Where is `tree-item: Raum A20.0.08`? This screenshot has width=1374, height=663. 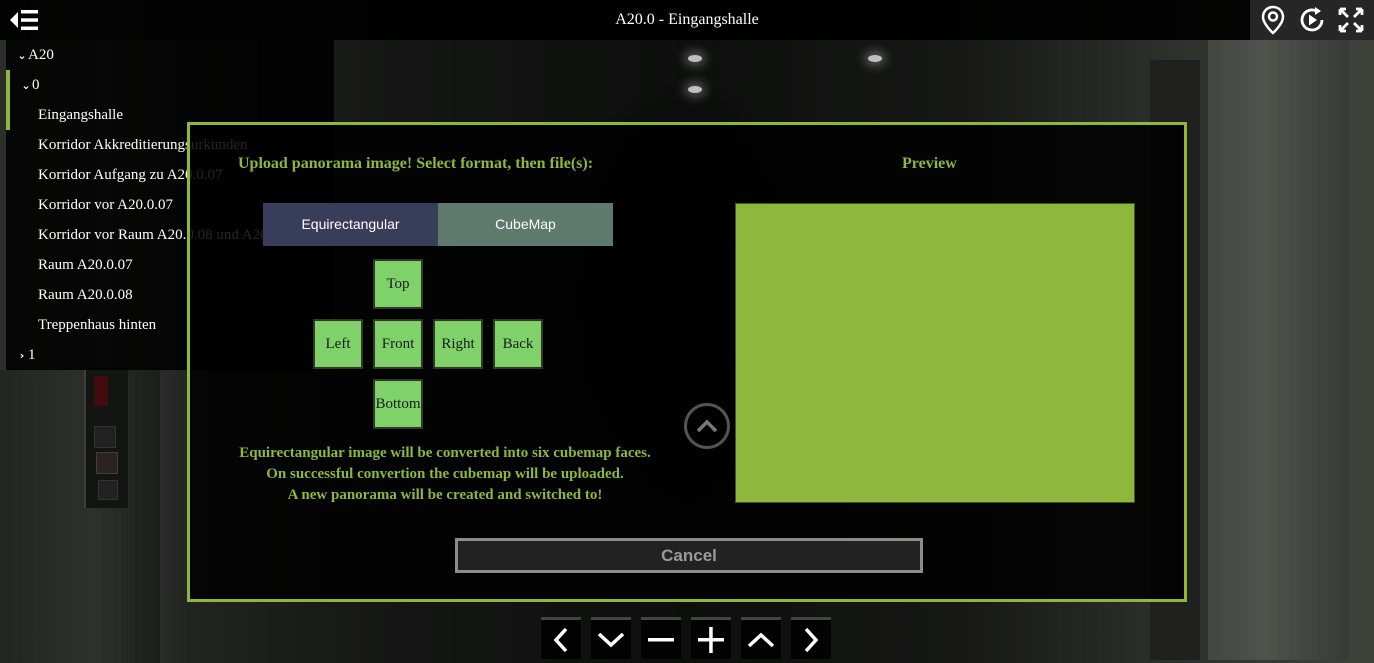 tree-item: Raum A20.0.08 is located at coordinates (85, 295).